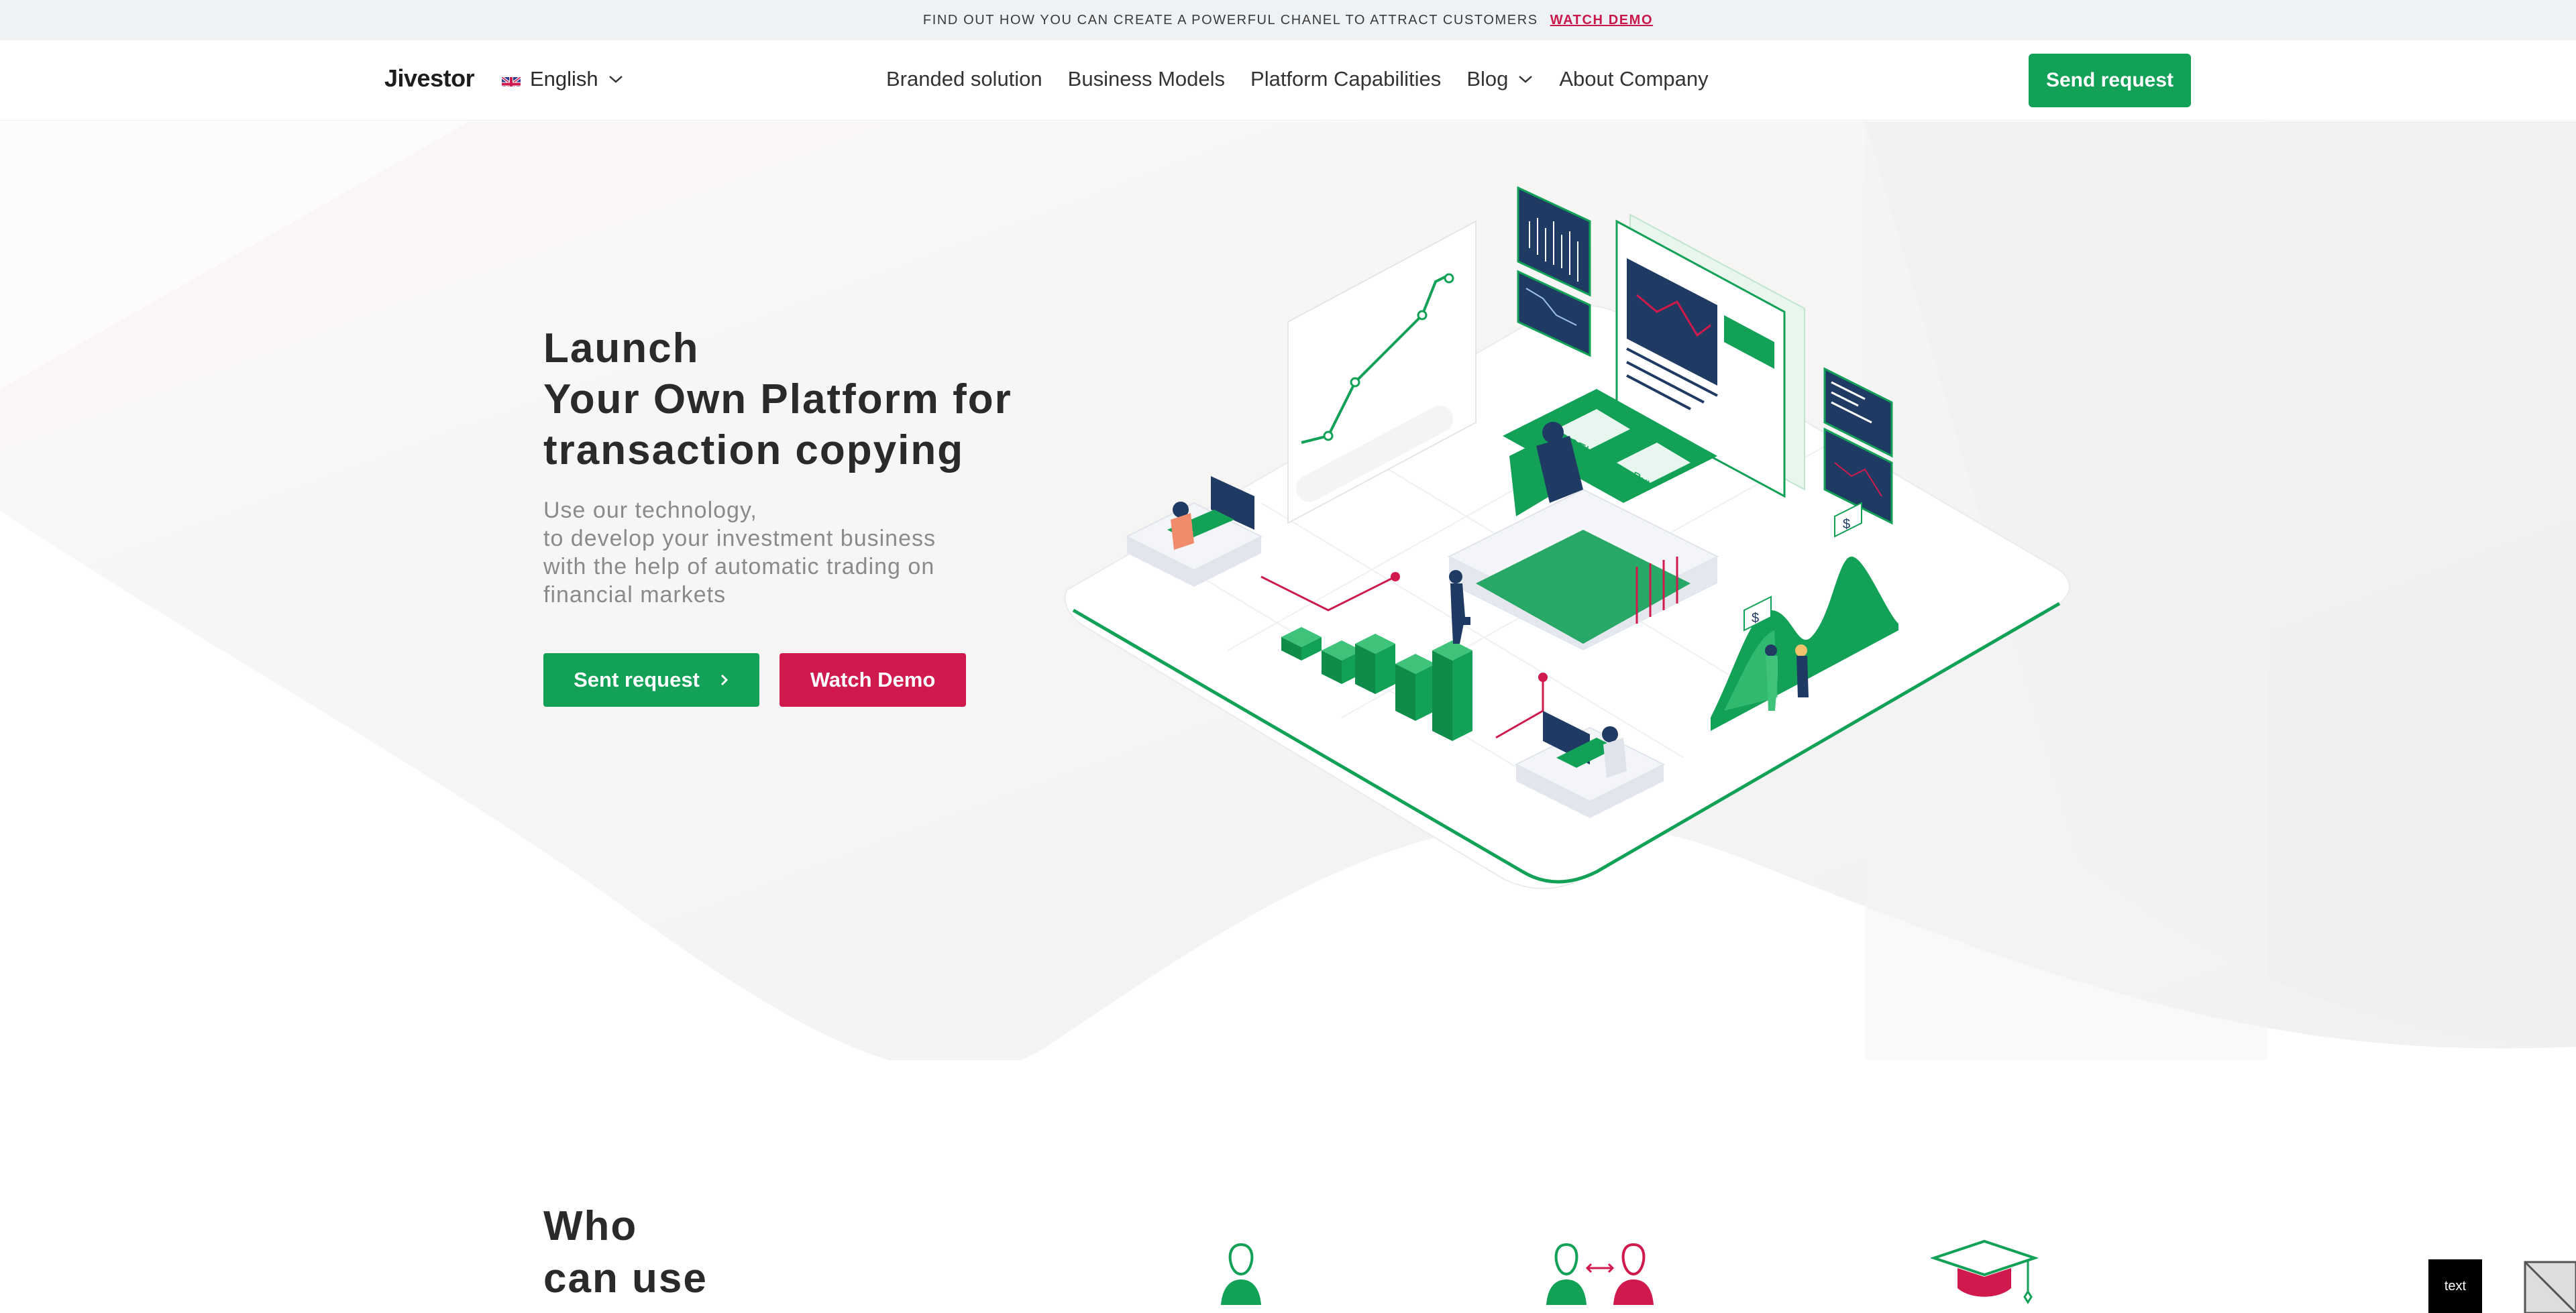  What do you see at coordinates (754, 450) in the screenshot?
I see `hero-title-line: transaction copying` at bounding box center [754, 450].